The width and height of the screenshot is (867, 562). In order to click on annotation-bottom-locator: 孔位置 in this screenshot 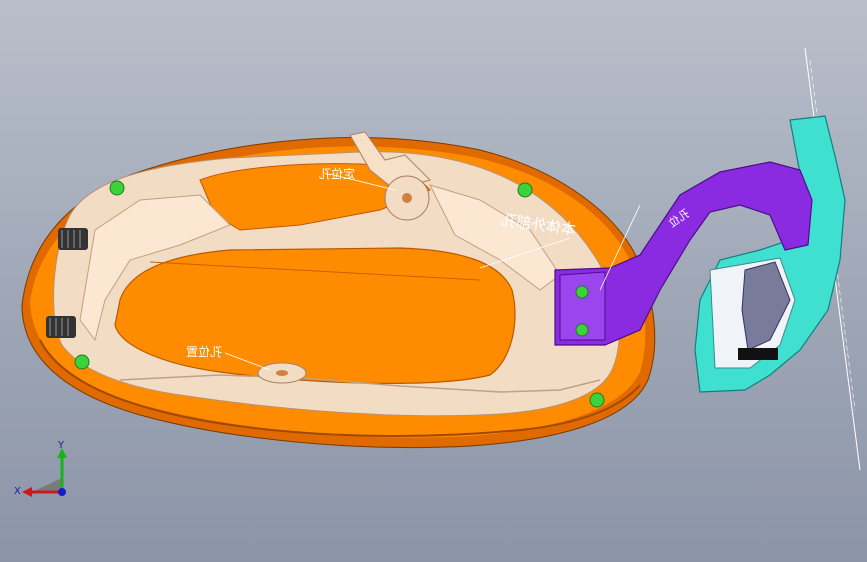, I will do `click(204, 351)`.